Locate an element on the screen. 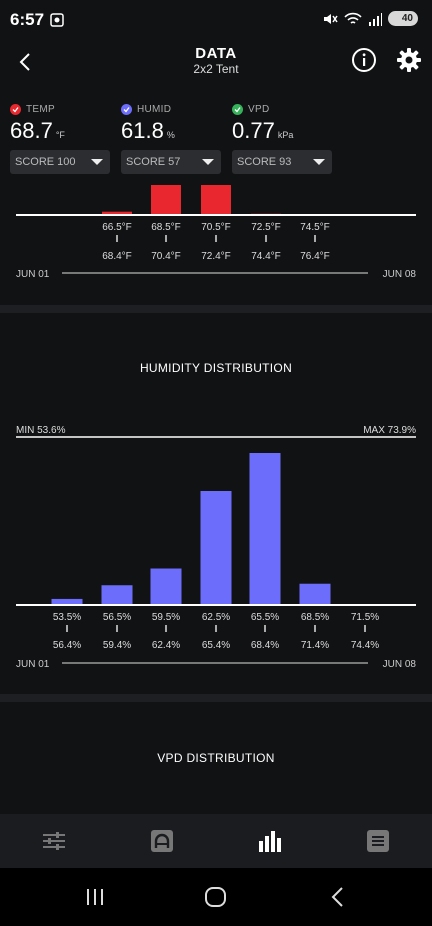  humidity-range-low-label: 53.5% is located at coordinates (67, 617).